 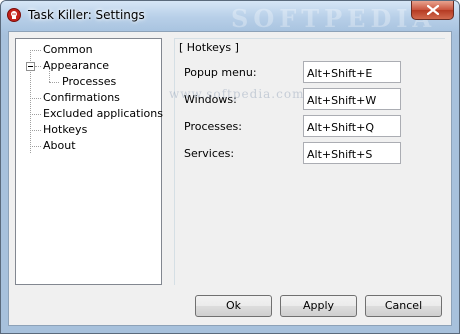 What do you see at coordinates (352, 72) in the screenshot?
I see `popup-menu-hotkey-field` at bounding box center [352, 72].